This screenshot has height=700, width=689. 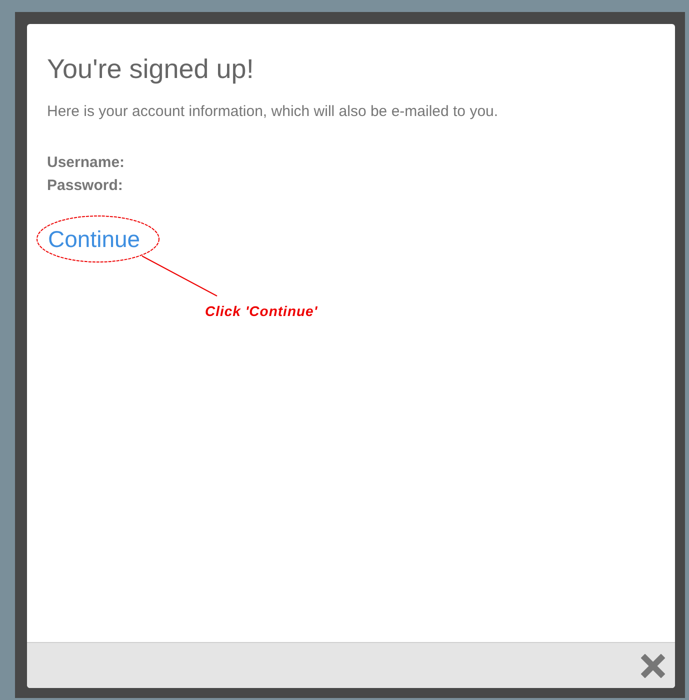 What do you see at coordinates (86, 162) in the screenshot?
I see `field-label: Username:` at bounding box center [86, 162].